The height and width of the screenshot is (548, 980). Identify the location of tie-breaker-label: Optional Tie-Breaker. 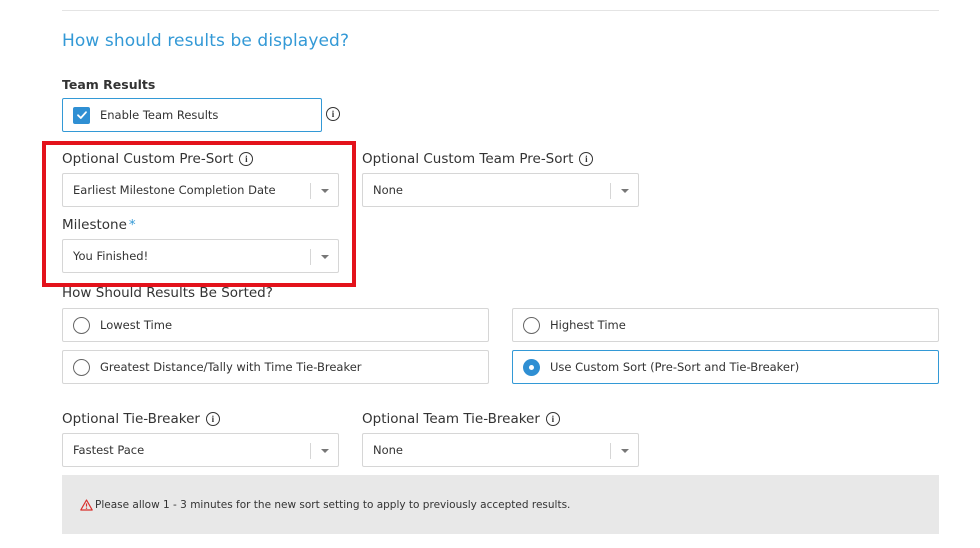
(131, 419).